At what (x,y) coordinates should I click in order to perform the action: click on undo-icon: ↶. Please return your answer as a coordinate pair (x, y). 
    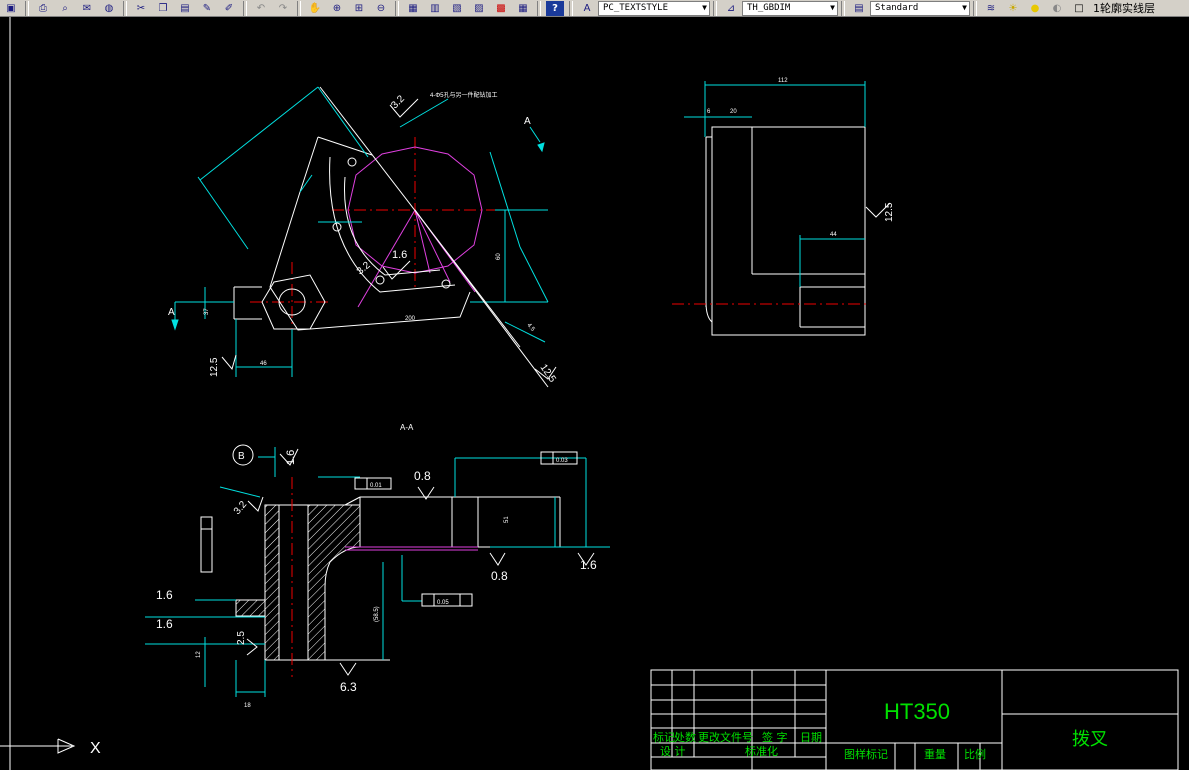
    Looking at the image, I should click on (261, 8).